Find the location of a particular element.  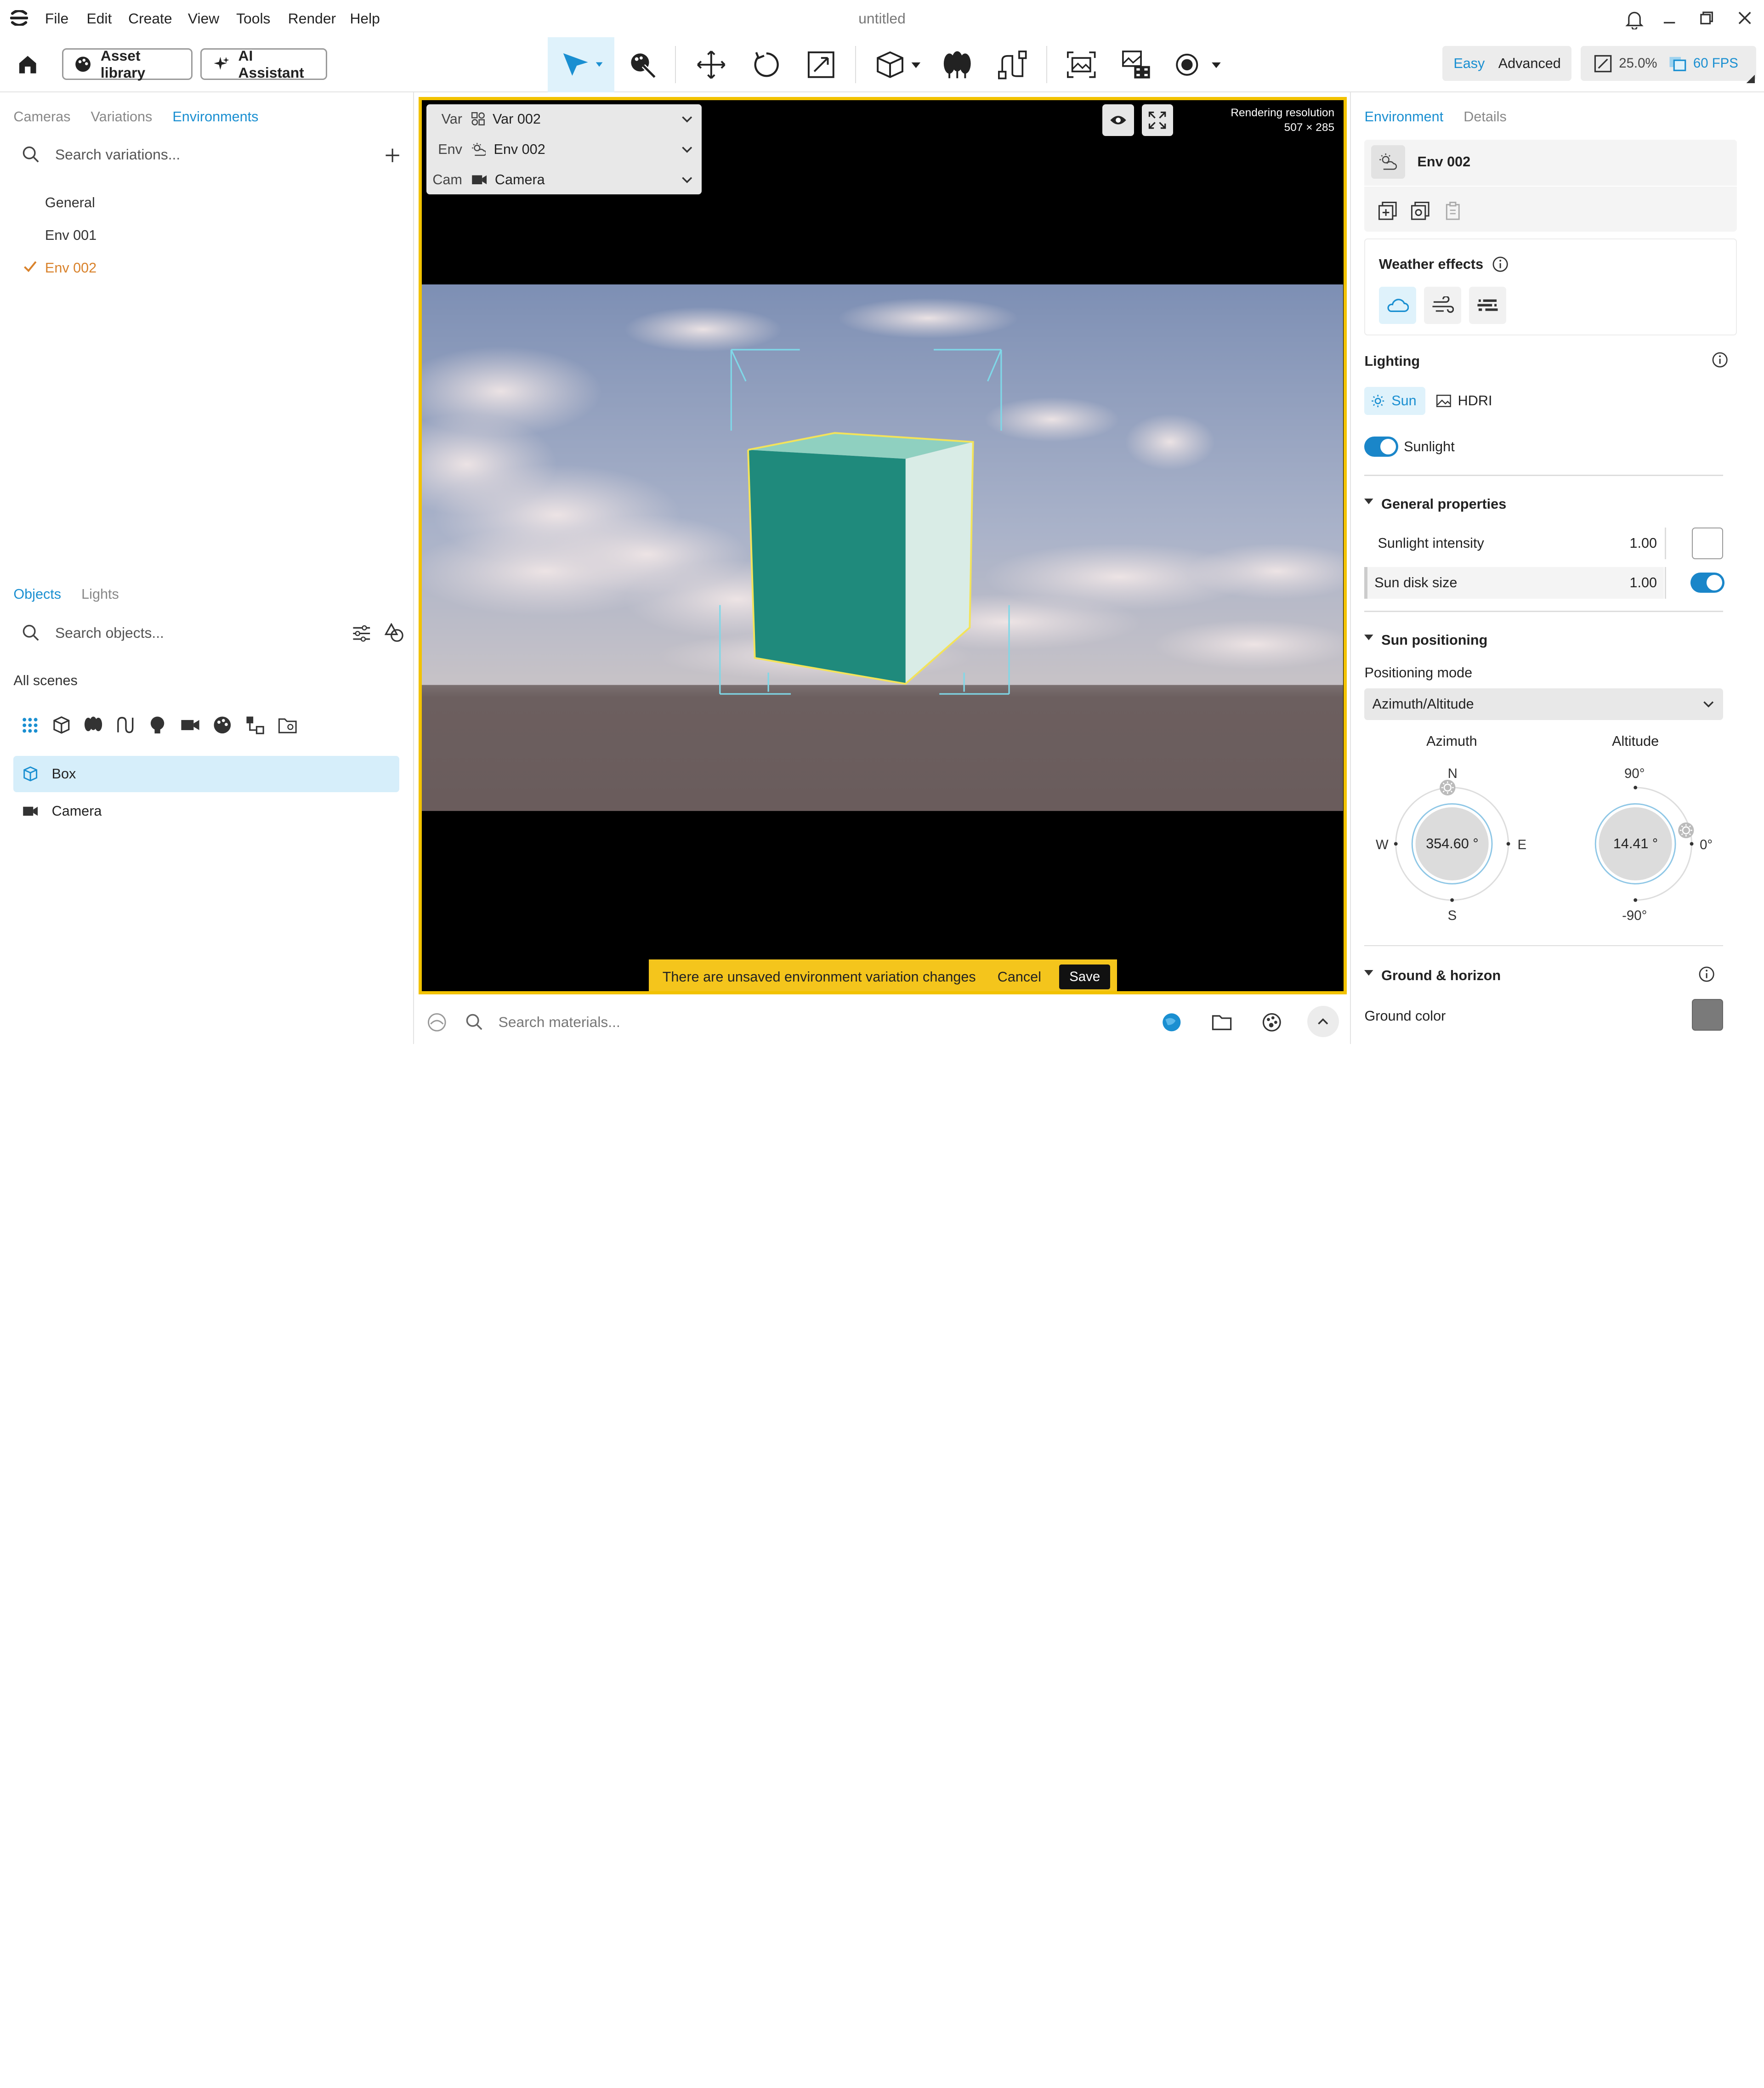

menu-create: Create is located at coordinates (150, 18).